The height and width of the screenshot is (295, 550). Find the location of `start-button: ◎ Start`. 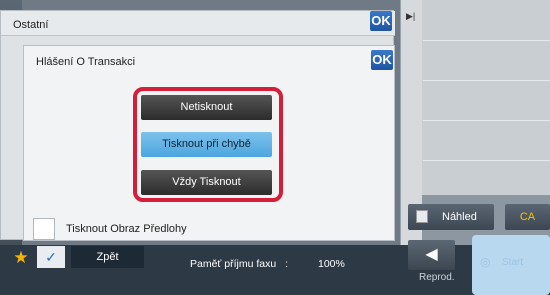

start-button: ◎ Start is located at coordinates (511, 265).